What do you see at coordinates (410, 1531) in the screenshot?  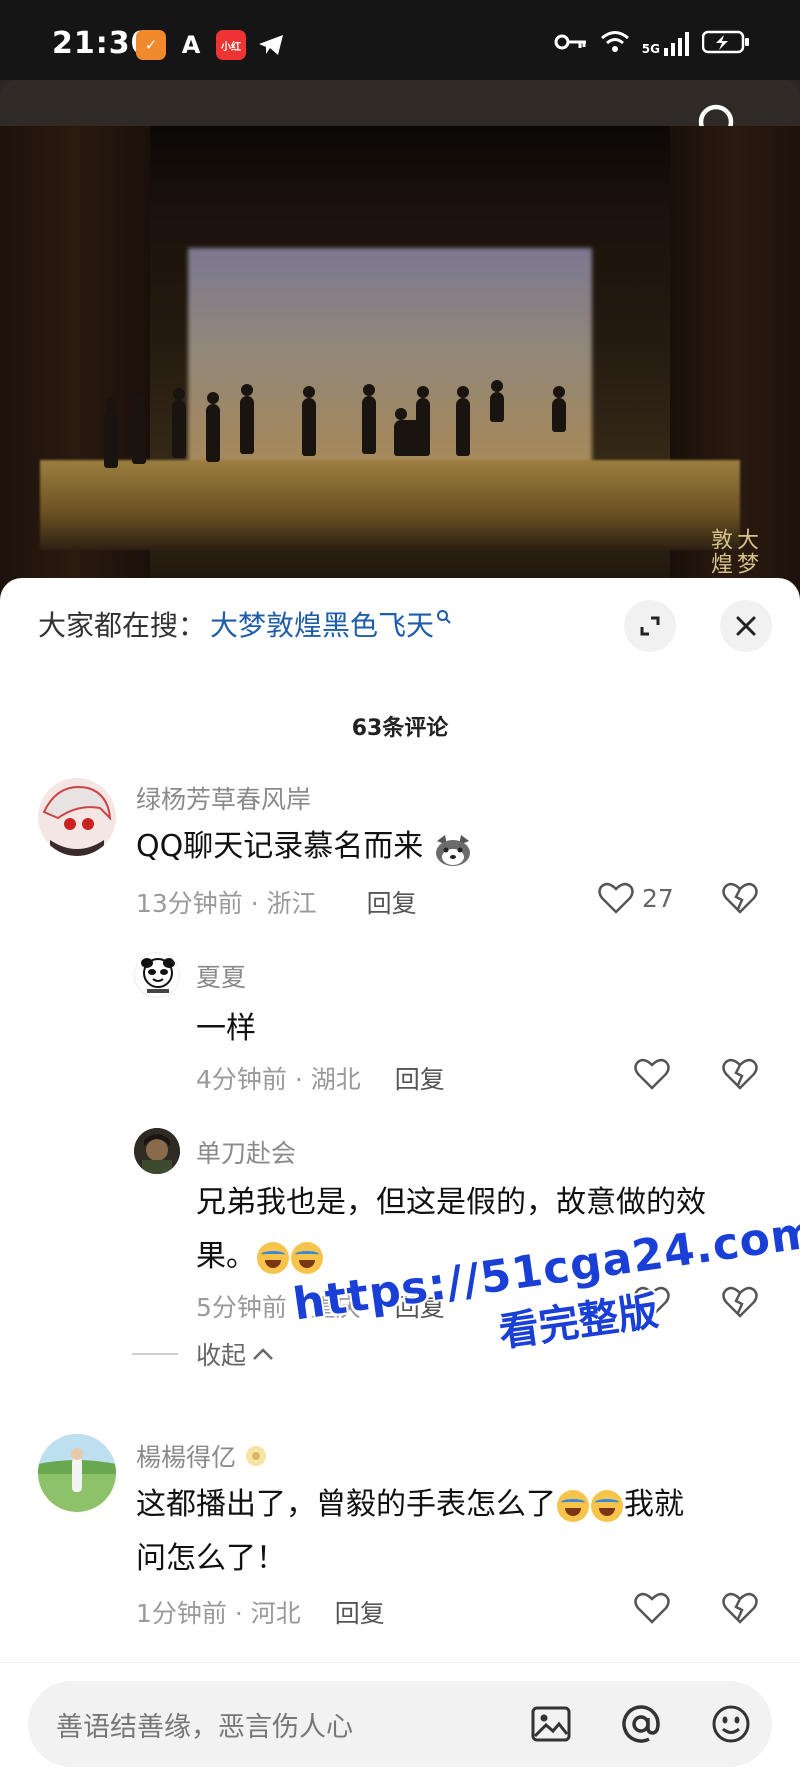 I see `comment-text: 这都播出了，曾毅的手表怎么了 我就 问怎么了！` at bounding box center [410, 1531].